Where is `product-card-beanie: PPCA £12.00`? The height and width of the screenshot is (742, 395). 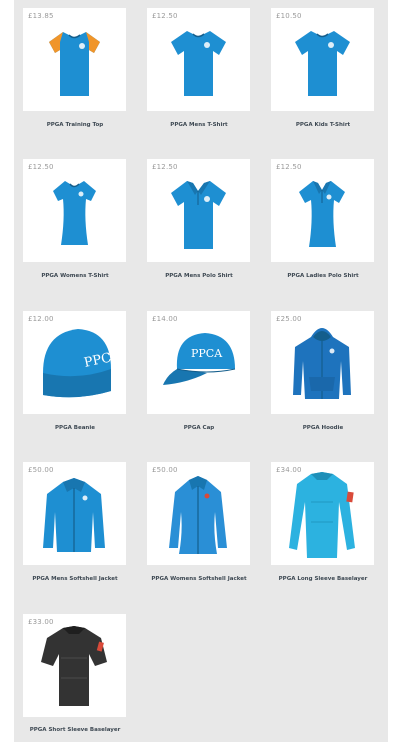 product-card-beanie: PPCA £12.00 is located at coordinates (74, 362).